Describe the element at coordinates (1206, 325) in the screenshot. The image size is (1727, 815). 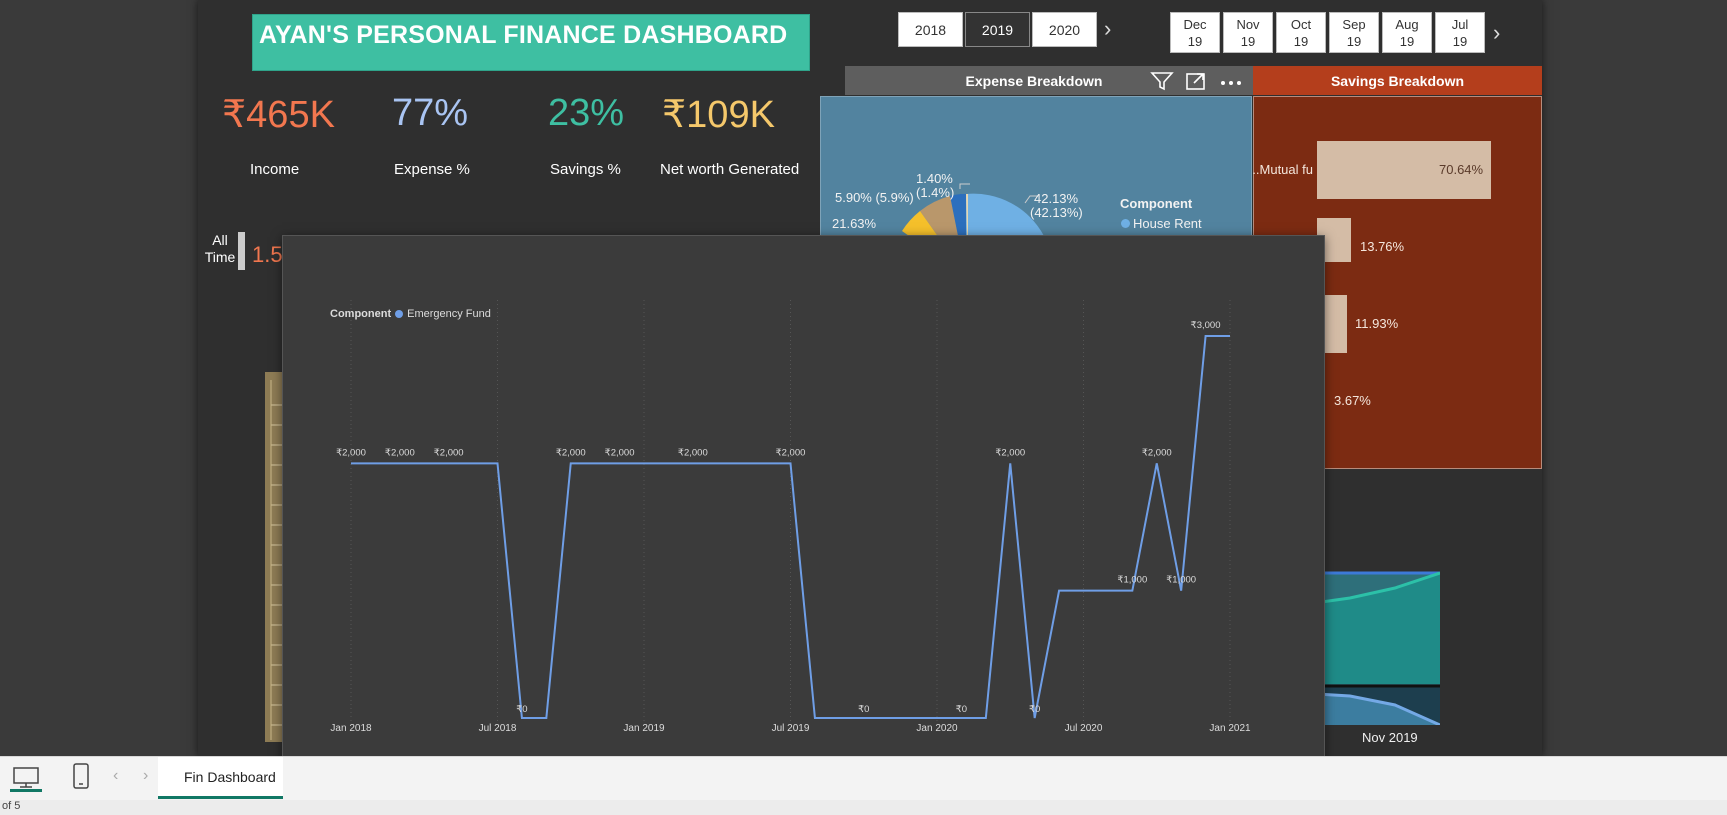
I see `data-label: ₹3,000` at that location.